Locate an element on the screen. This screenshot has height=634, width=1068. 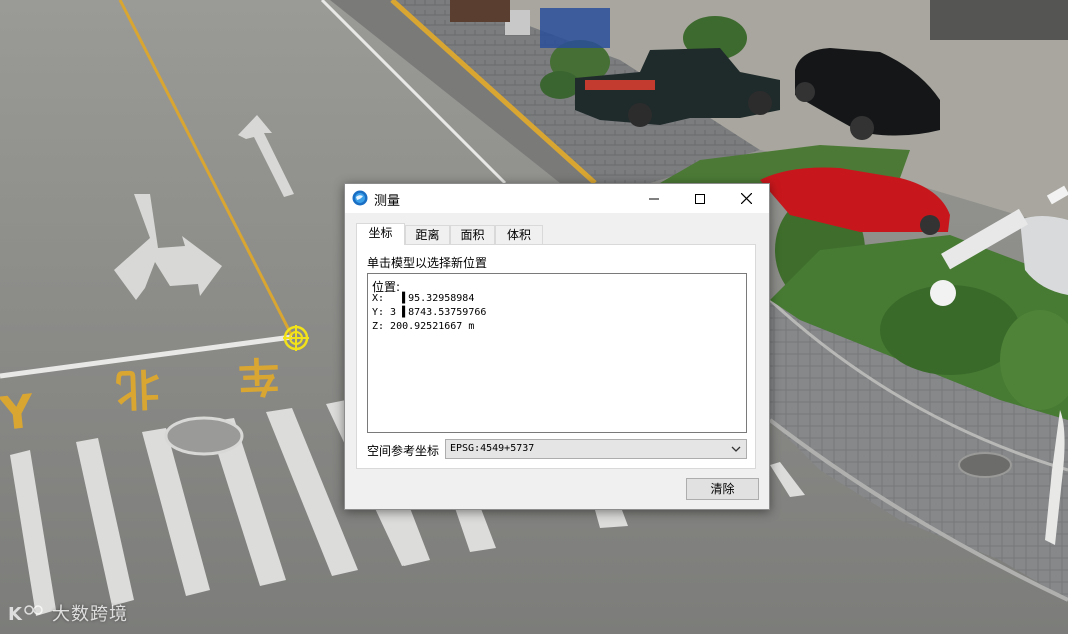
srs-selected-value: EPSG:4549+5737 is located at coordinates (492, 448).